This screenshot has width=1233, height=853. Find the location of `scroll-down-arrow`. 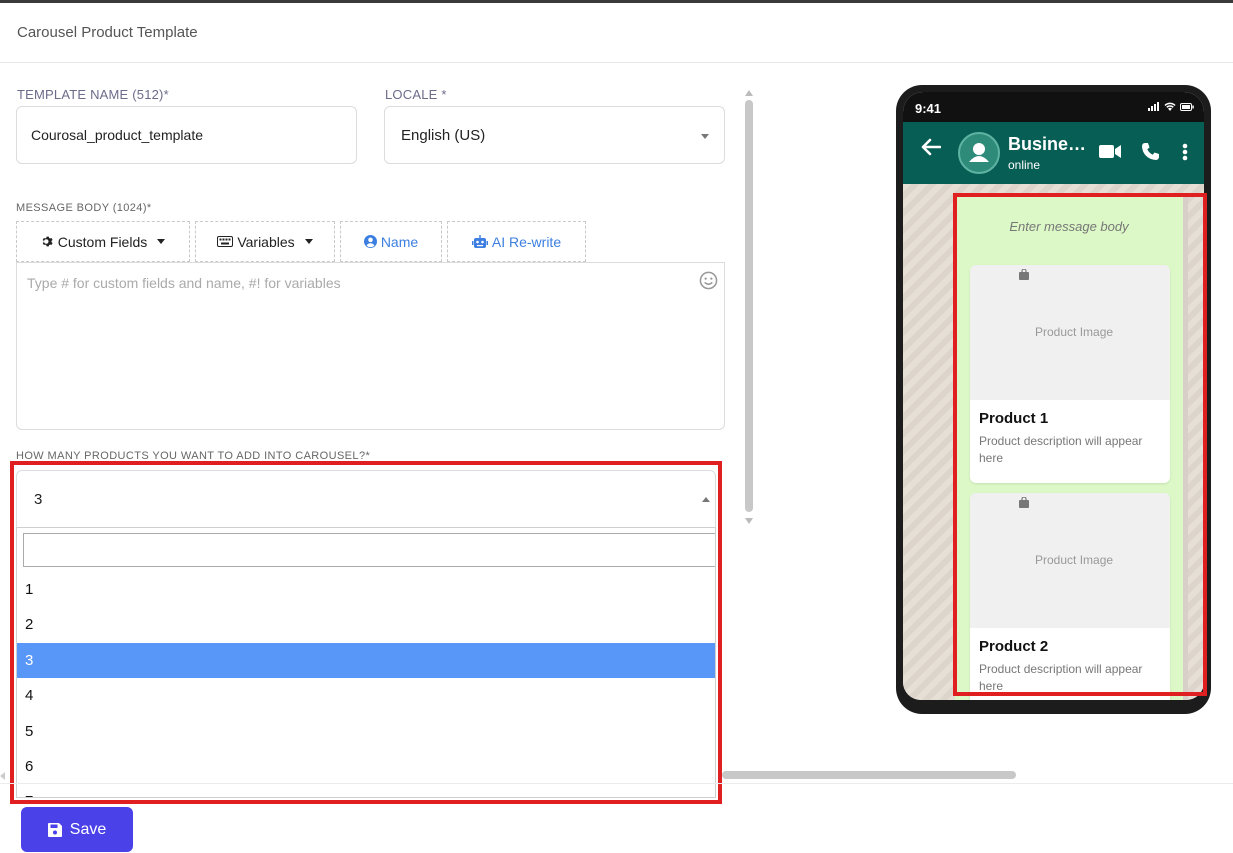

scroll-down-arrow is located at coordinates (749, 521).